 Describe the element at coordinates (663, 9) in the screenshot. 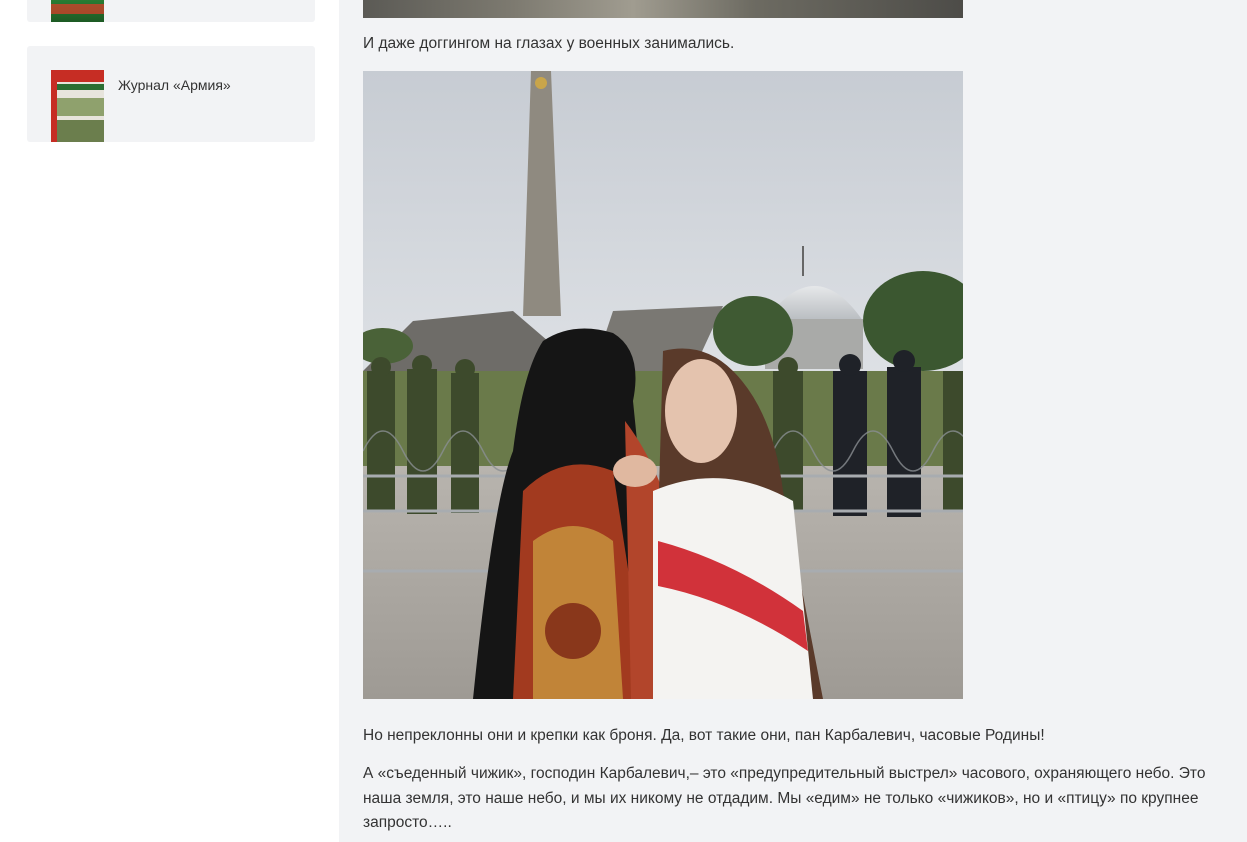

I see `article-photo-previous` at that location.